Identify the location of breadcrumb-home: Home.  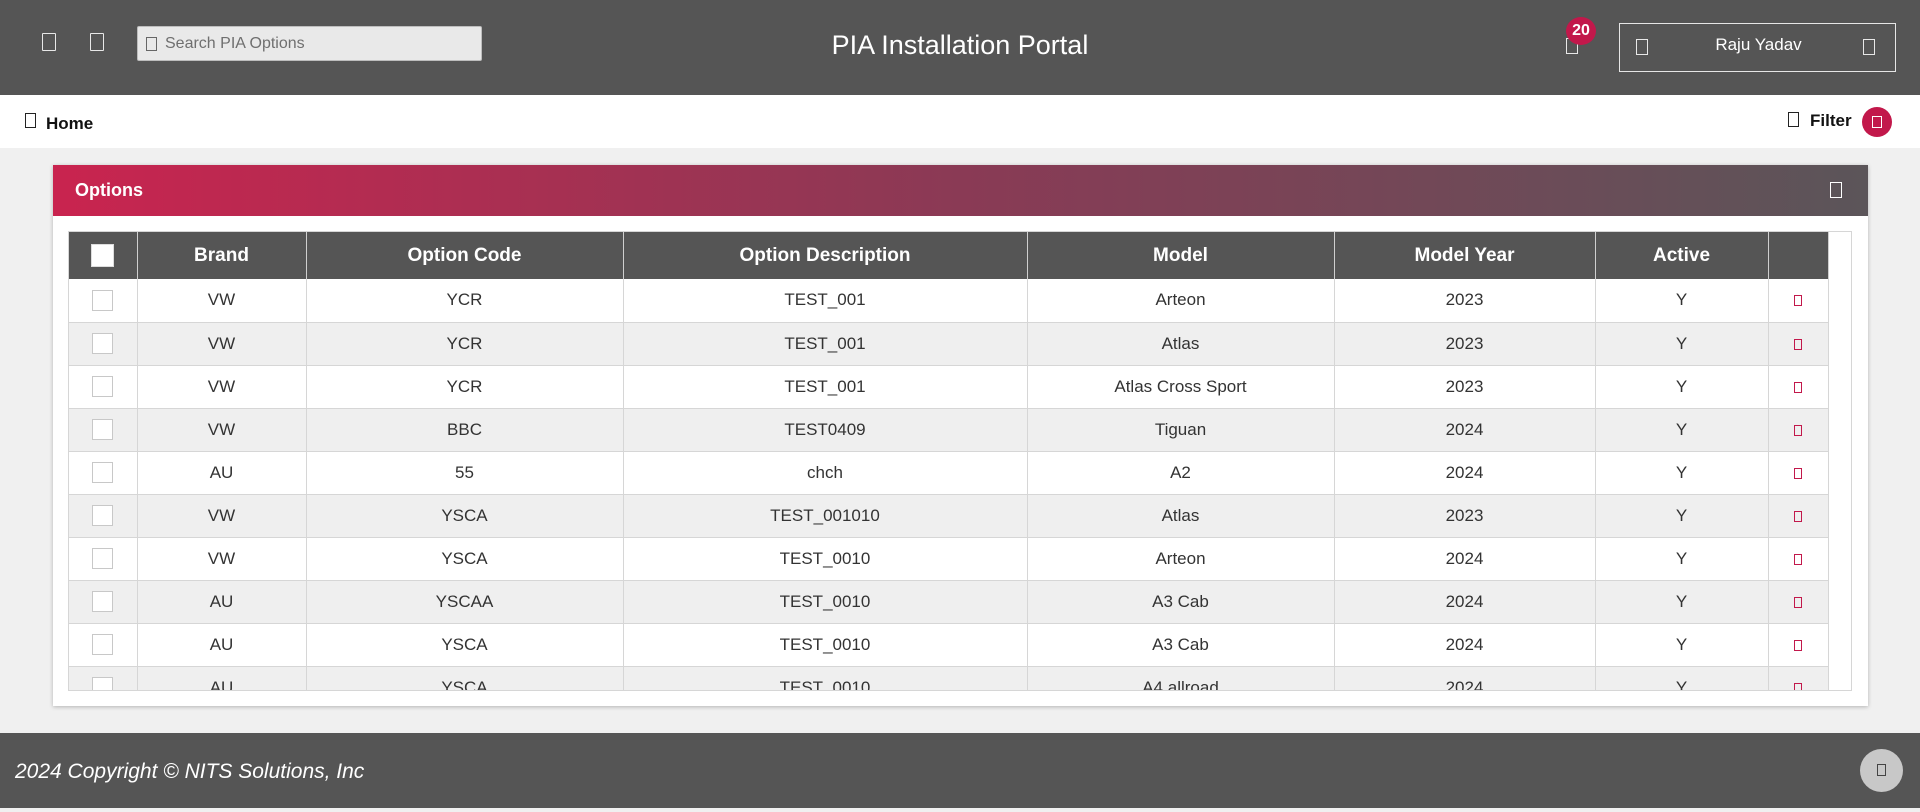
(69, 124).